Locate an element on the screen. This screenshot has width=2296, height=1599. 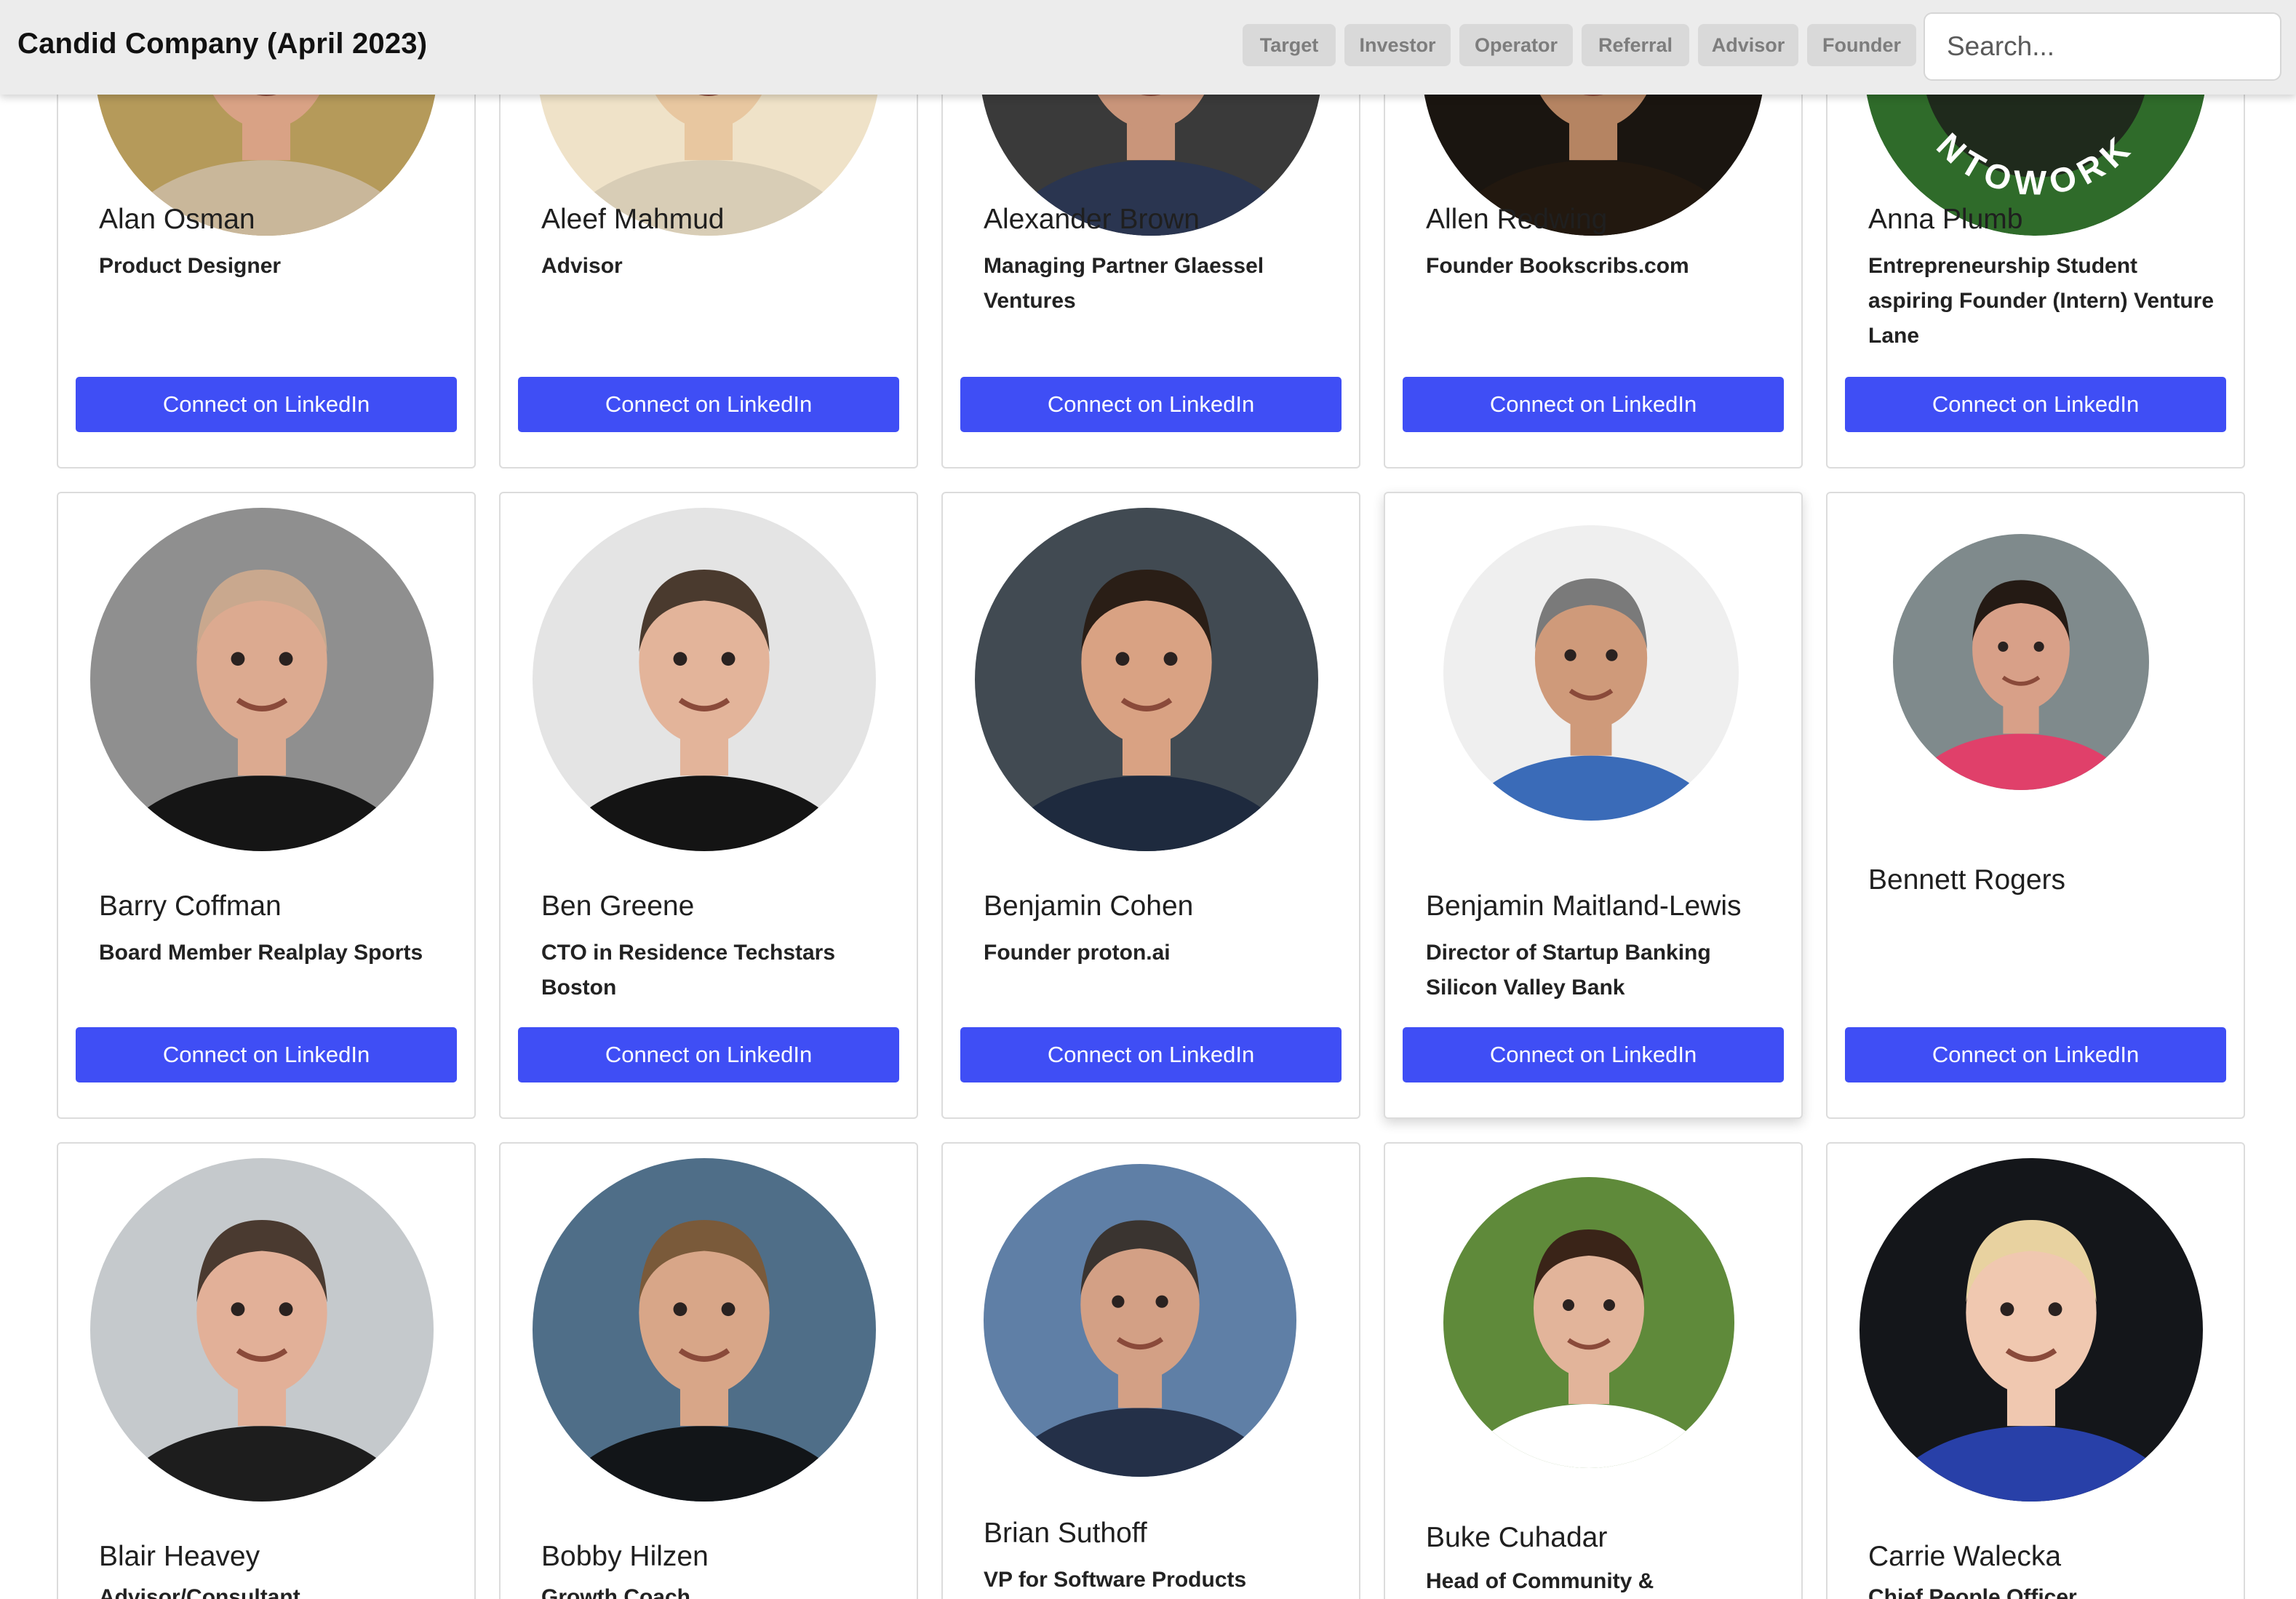
person-title: VP for Software Products is located at coordinates (1115, 1580).